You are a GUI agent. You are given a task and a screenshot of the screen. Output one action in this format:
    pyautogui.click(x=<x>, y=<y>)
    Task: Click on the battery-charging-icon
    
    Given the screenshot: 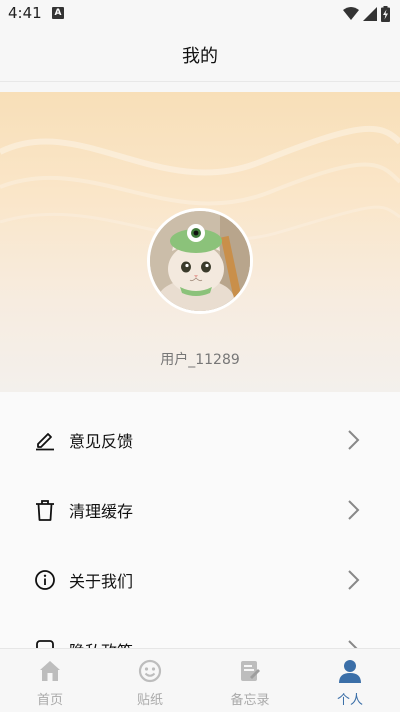 What is the action you would take?
    pyautogui.click(x=385, y=14)
    